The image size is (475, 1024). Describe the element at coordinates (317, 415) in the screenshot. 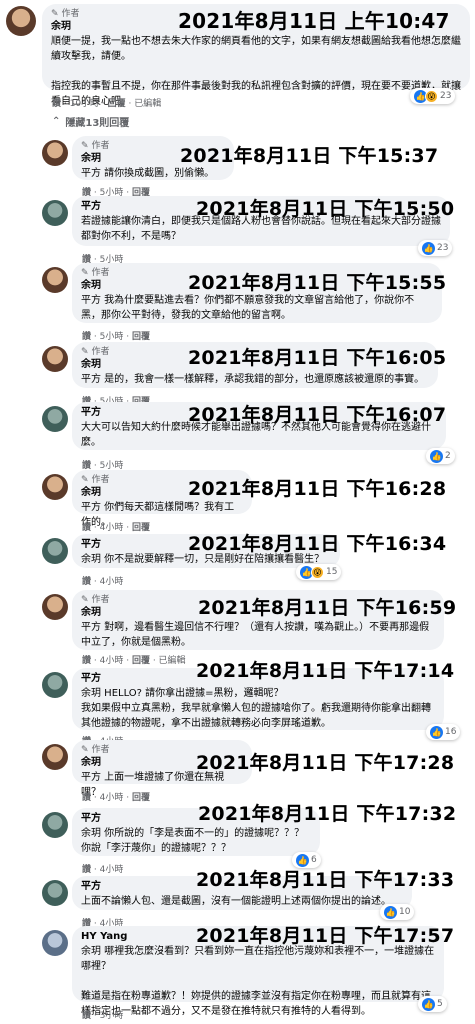

I see `timestamp-overlay: 2021年8月11日 下午16:07` at that location.